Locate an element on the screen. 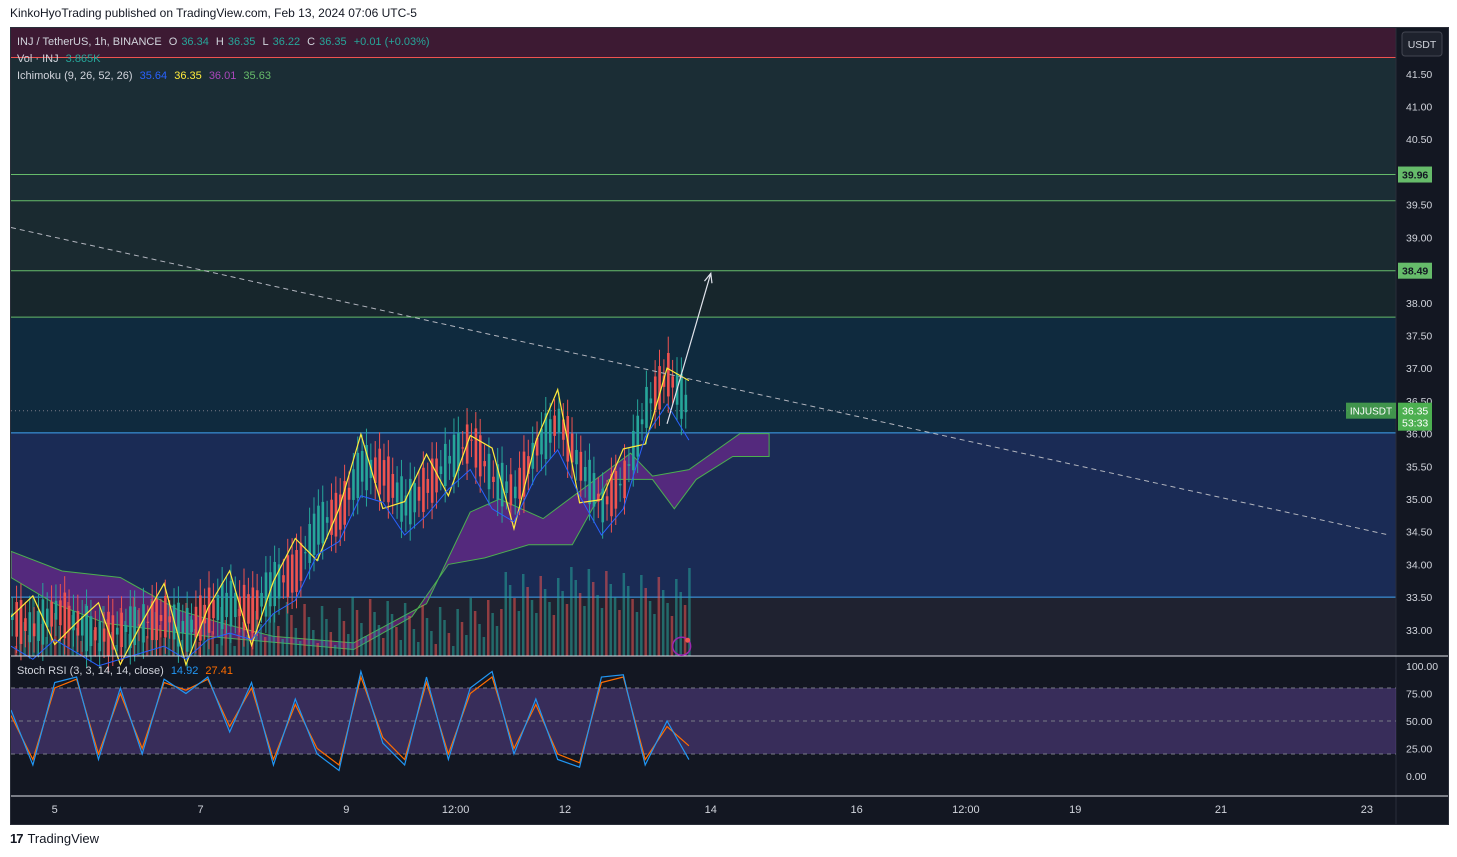 The image size is (1457, 857). stoch-label: Stoch RSI (3, 3, 14, 14, close) is located at coordinates (90, 671).